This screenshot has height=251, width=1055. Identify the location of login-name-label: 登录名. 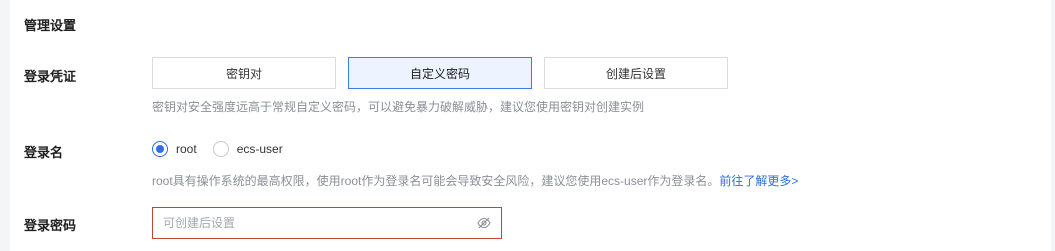
(44, 152).